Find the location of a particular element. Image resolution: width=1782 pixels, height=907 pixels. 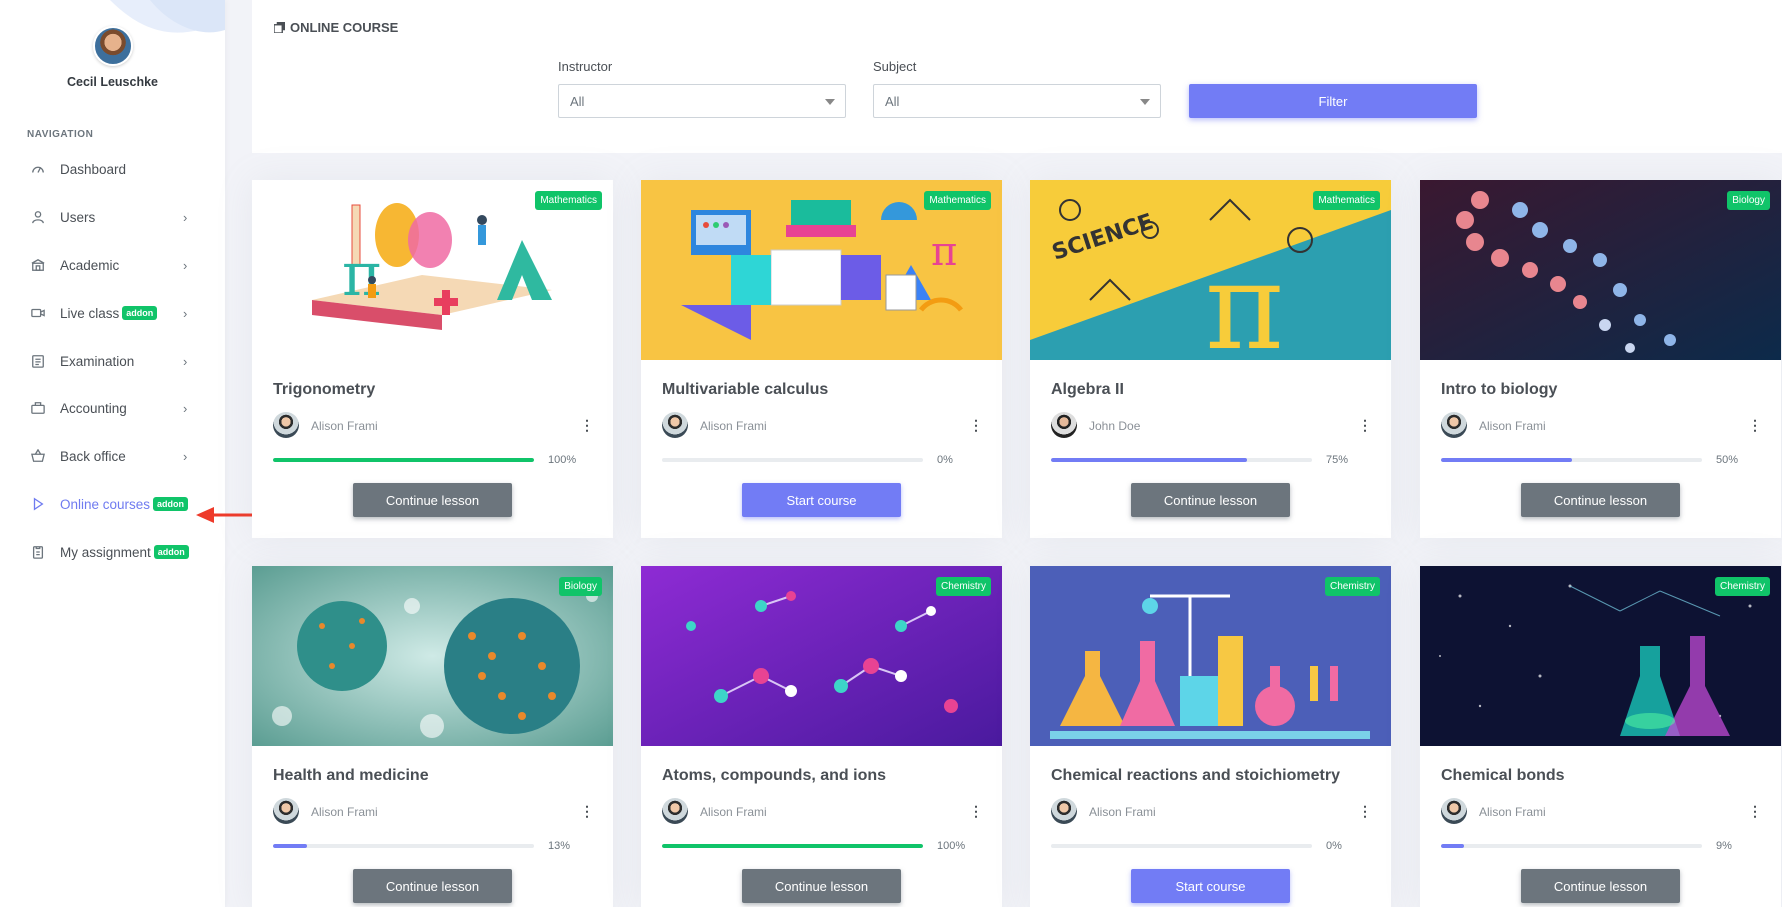

course-title: Health and medicine is located at coordinates (351, 776).